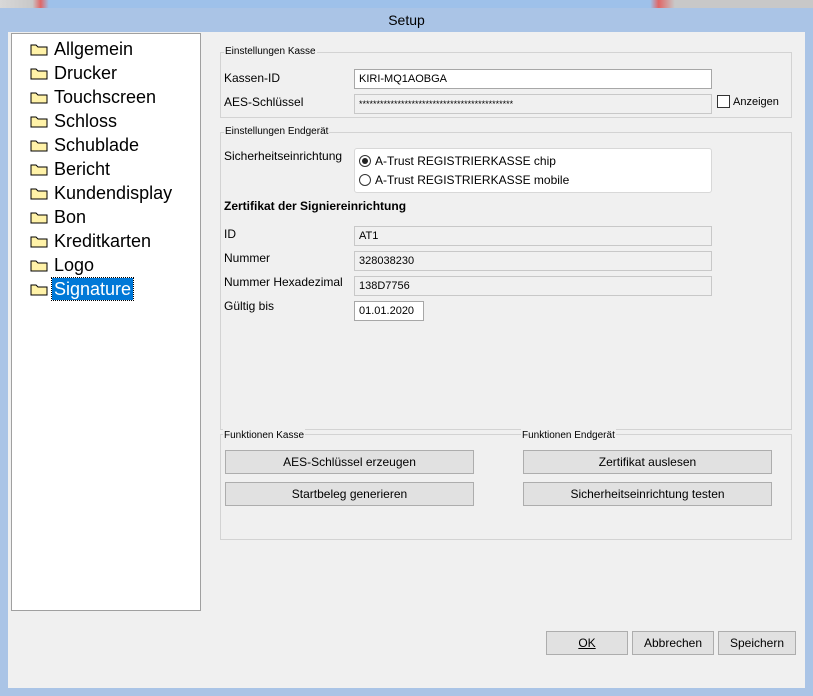  Describe the element at coordinates (249, 306) in the screenshot. I see `gueltig-bis-label: Gültig bis` at that location.